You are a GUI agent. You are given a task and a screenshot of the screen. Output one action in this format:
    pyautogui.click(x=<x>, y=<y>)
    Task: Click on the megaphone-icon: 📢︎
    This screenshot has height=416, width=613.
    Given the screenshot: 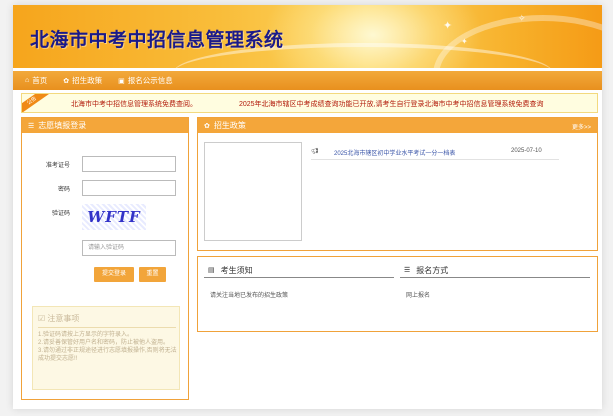 What is the action you would take?
    pyautogui.click(x=315, y=152)
    